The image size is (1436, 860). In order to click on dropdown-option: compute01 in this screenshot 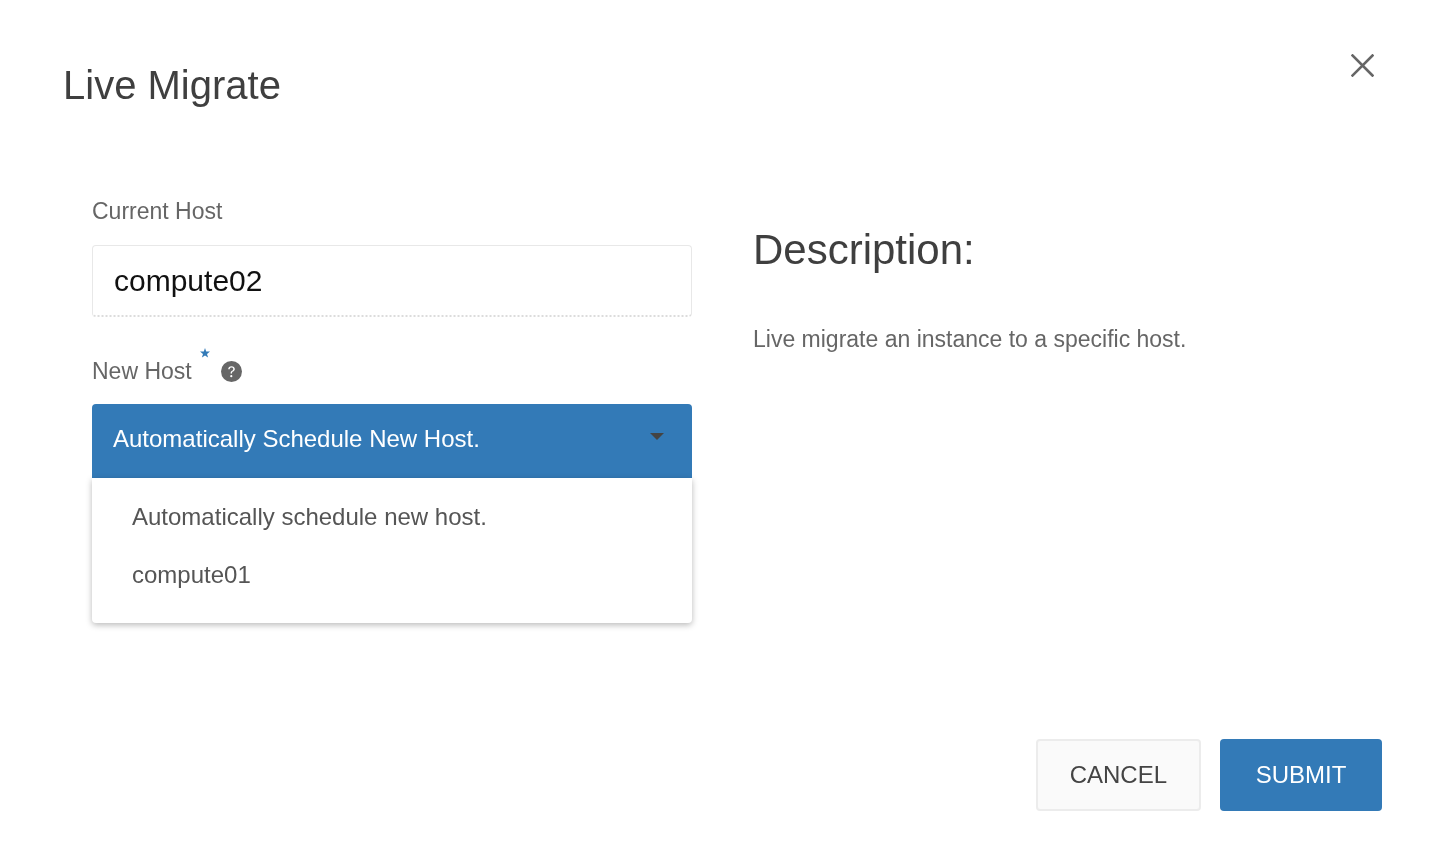, I will do `click(392, 575)`.